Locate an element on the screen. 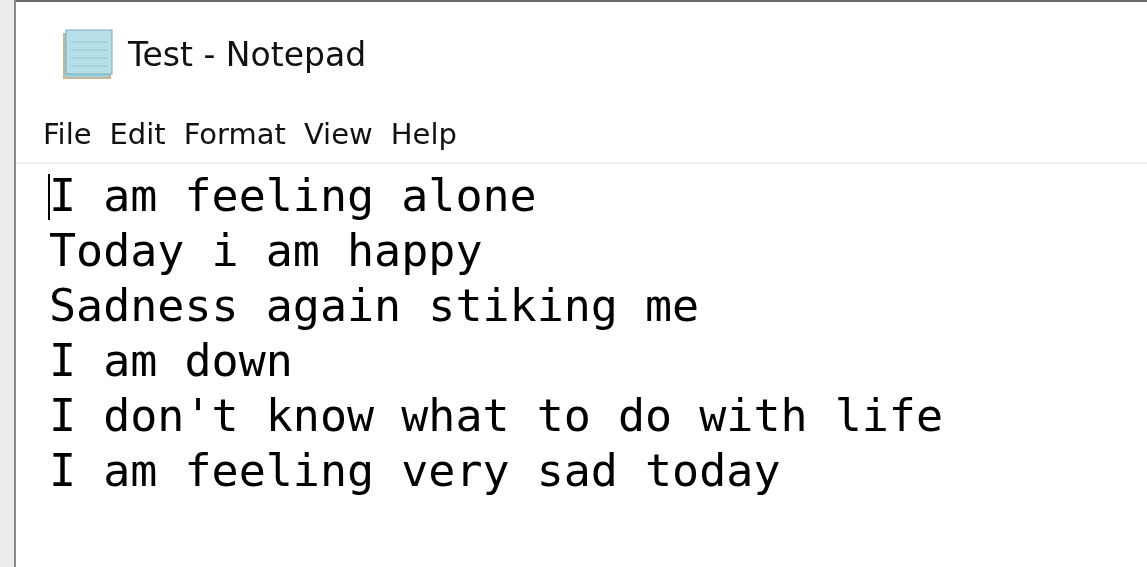  text-cursor is located at coordinates (49, 197).